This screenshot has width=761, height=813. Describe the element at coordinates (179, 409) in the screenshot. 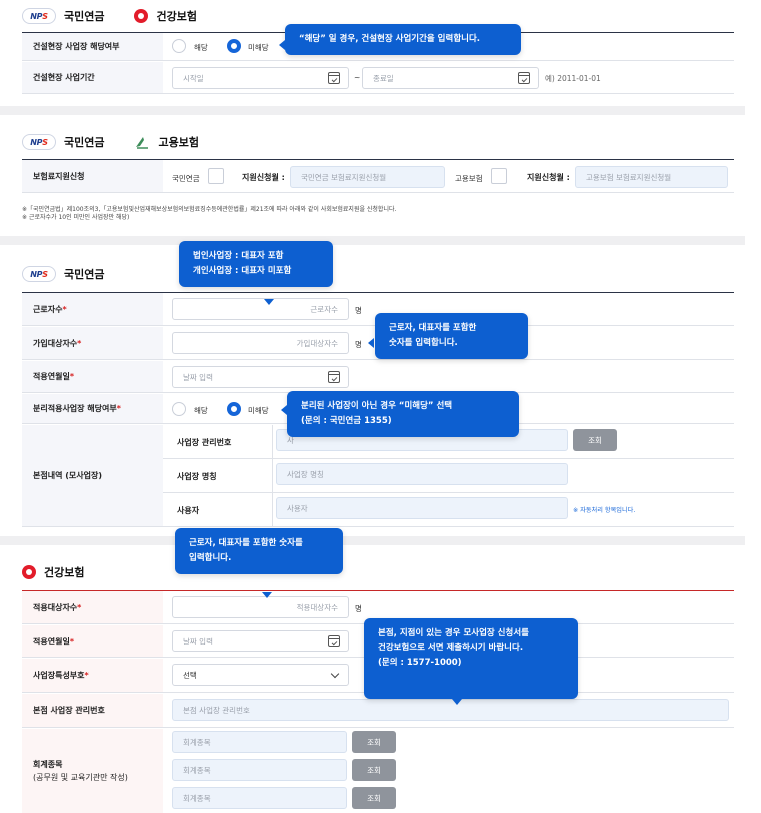

I see `separate-yes-radio` at that location.